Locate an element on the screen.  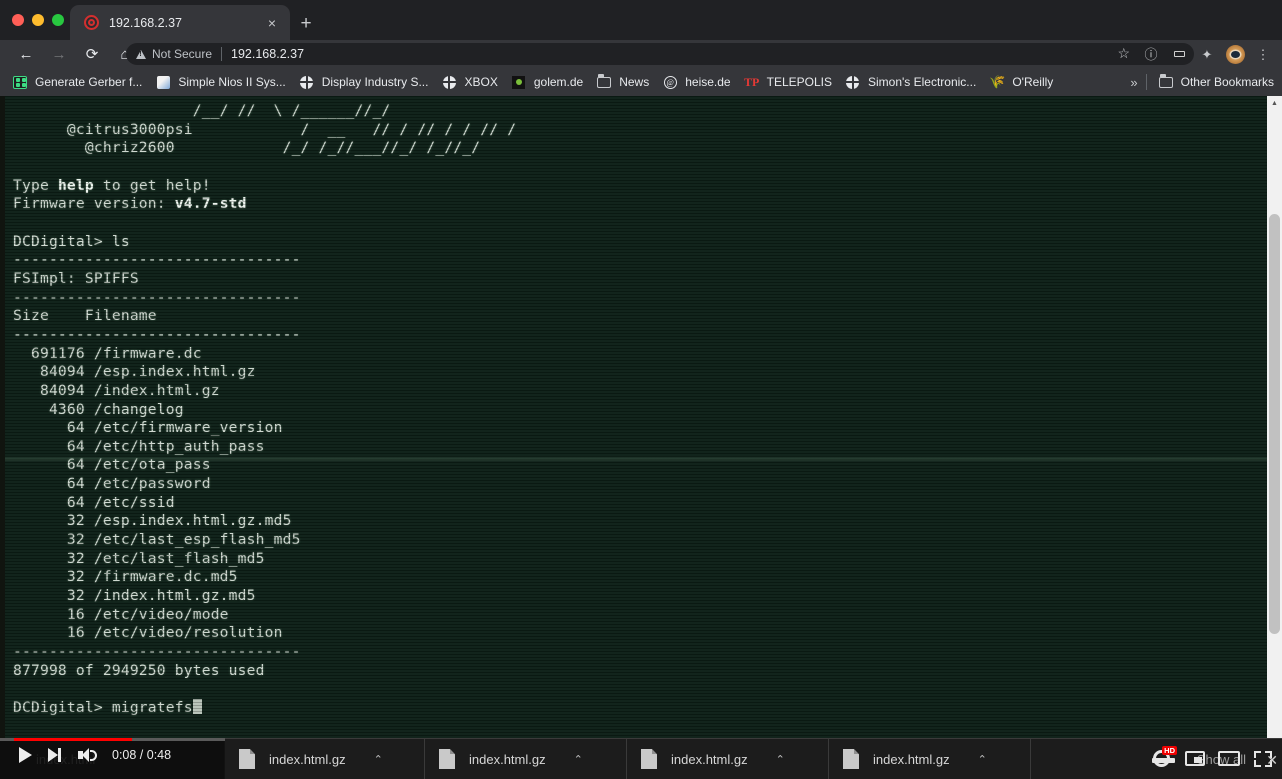
other-bookmarks-button: Other Bookmarks is located at coordinates (1217, 82).